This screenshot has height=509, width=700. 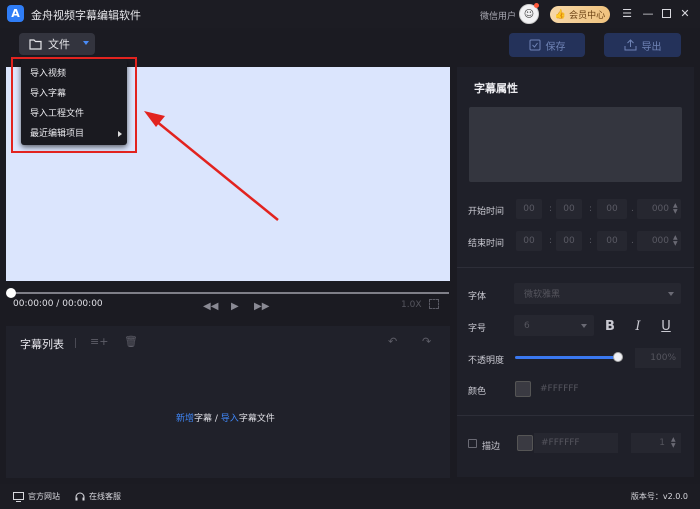 I want to click on subtitle-text-area, so click(x=575, y=144).